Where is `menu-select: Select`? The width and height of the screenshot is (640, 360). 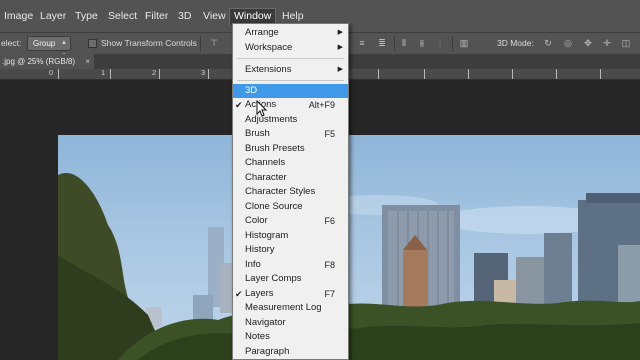
menu-select: Select is located at coordinates (122, 16).